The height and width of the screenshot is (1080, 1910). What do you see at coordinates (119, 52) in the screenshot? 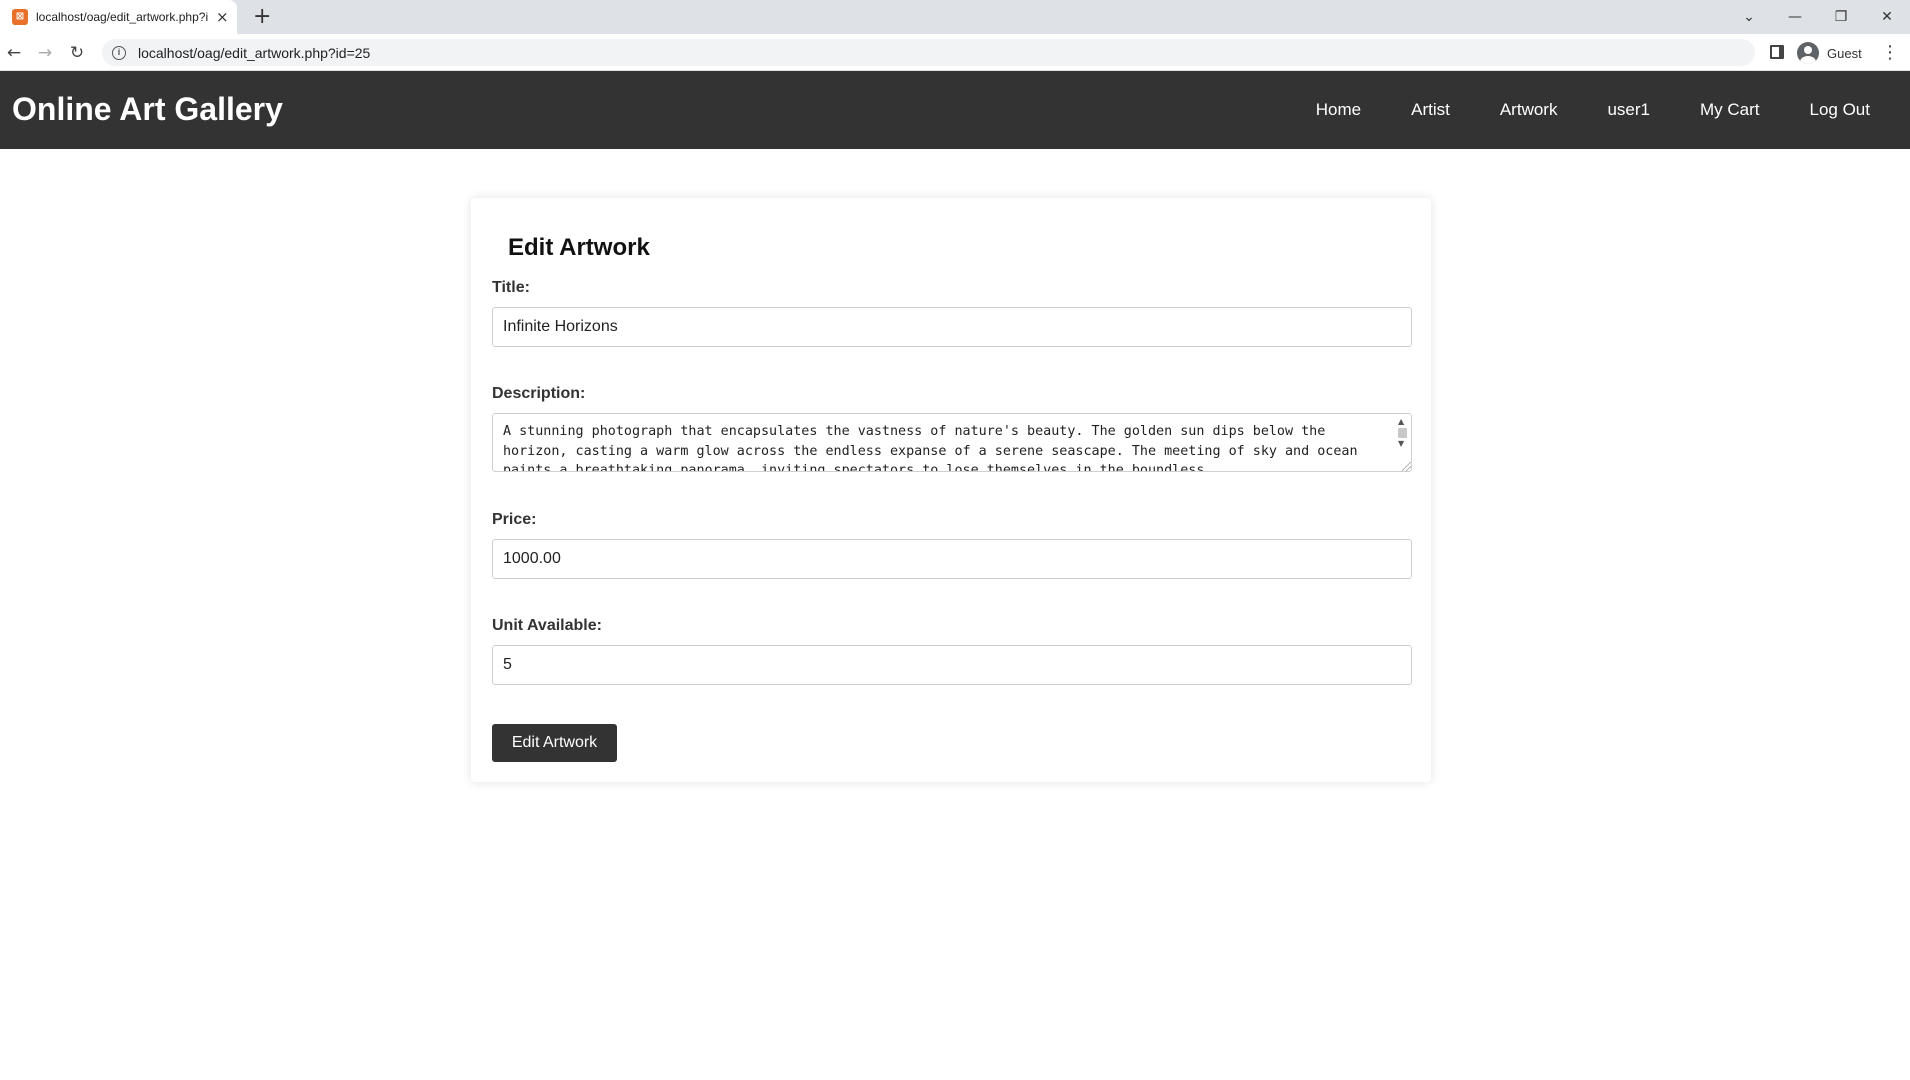
I see `site-info-icon: i` at bounding box center [119, 52].